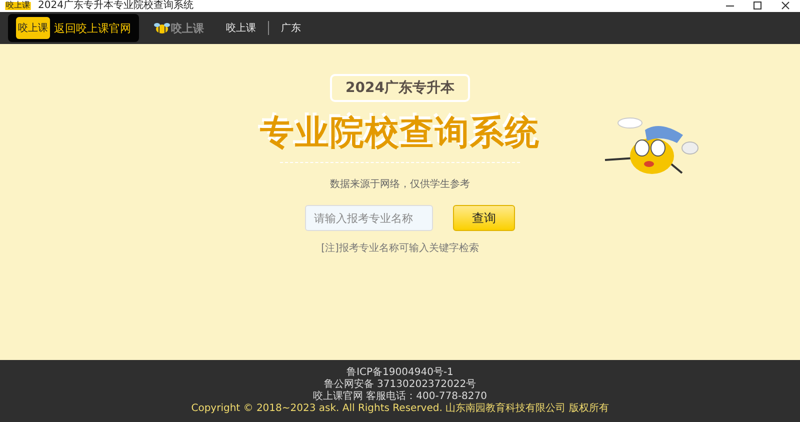  What do you see at coordinates (18, 6) in the screenshot?
I see `app-icon: 咬上课` at bounding box center [18, 6].